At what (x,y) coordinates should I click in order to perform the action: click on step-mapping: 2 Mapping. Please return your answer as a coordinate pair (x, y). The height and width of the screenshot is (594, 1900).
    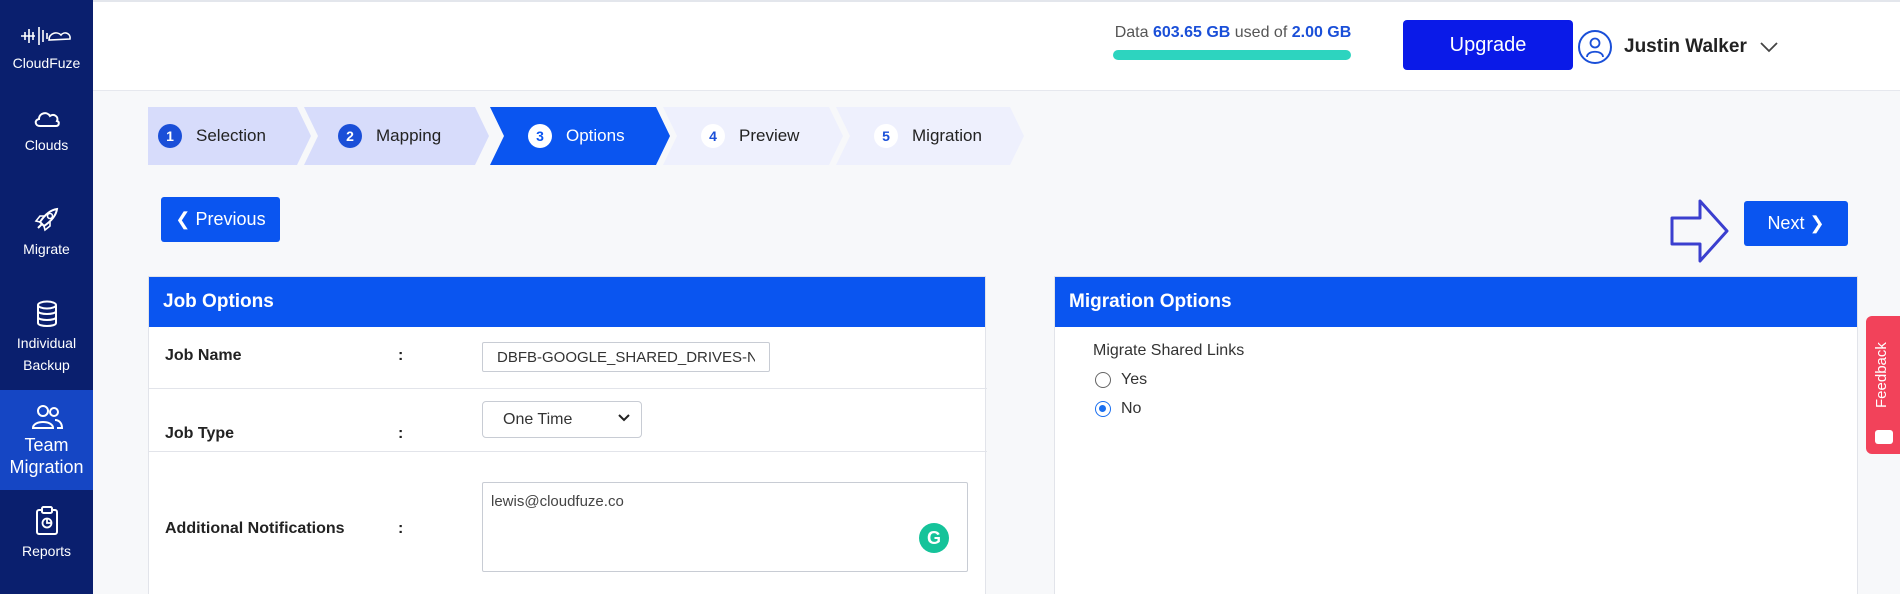
    Looking at the image, I should click on (396, 136).